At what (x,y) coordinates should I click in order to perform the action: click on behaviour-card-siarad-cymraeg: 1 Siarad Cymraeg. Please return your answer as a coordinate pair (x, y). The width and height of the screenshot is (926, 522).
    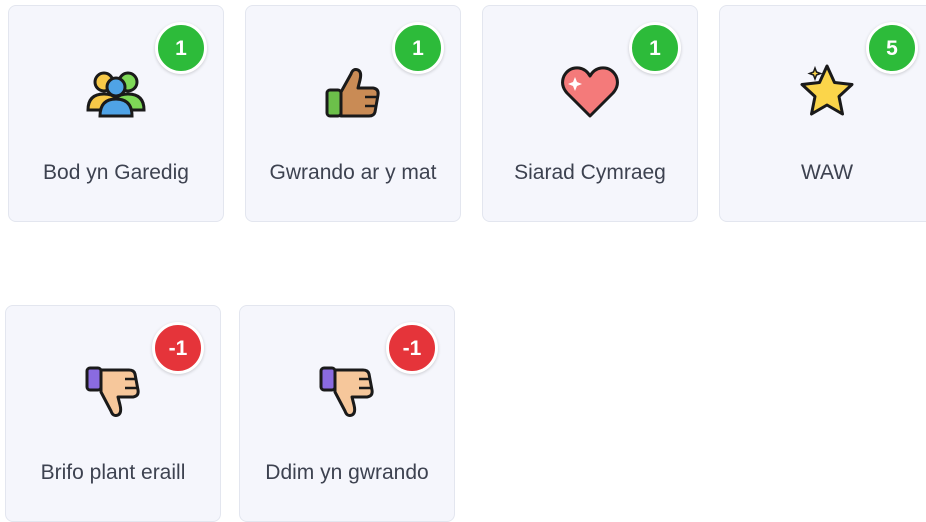
    Looking at the image, I should click on (590, 113).